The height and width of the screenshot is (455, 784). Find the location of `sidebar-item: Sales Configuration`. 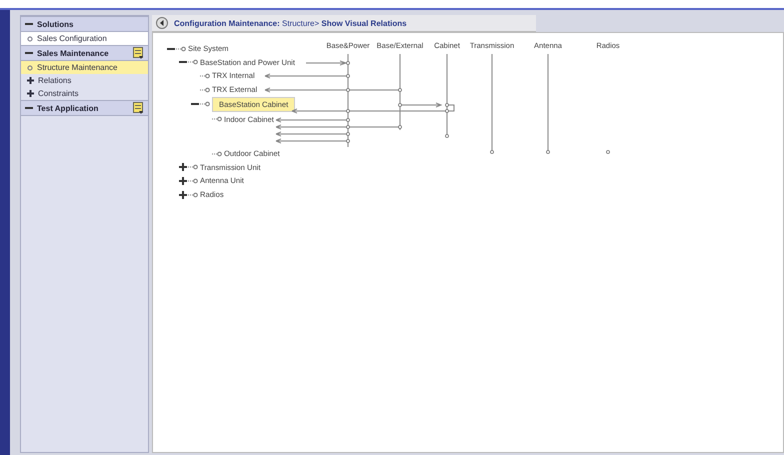

sidebar-item: Sales Configuration is located at coordinates (84, 38).